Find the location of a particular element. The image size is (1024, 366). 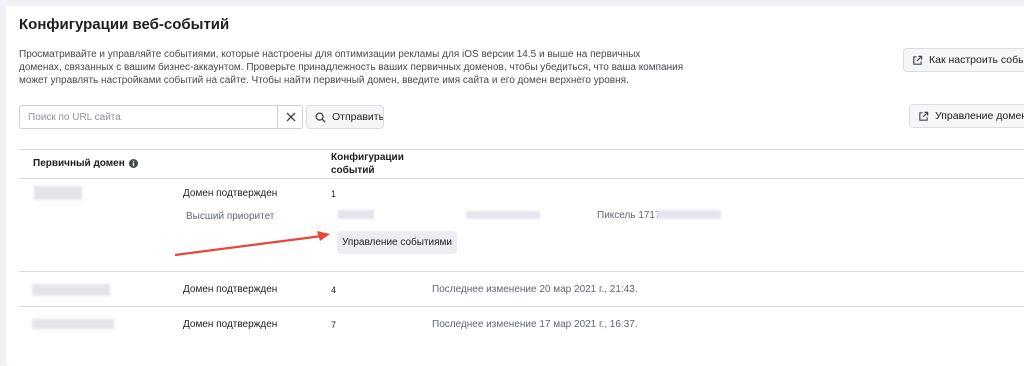

manage-events-label: Управление событиями is located at coordinates (397, 242).